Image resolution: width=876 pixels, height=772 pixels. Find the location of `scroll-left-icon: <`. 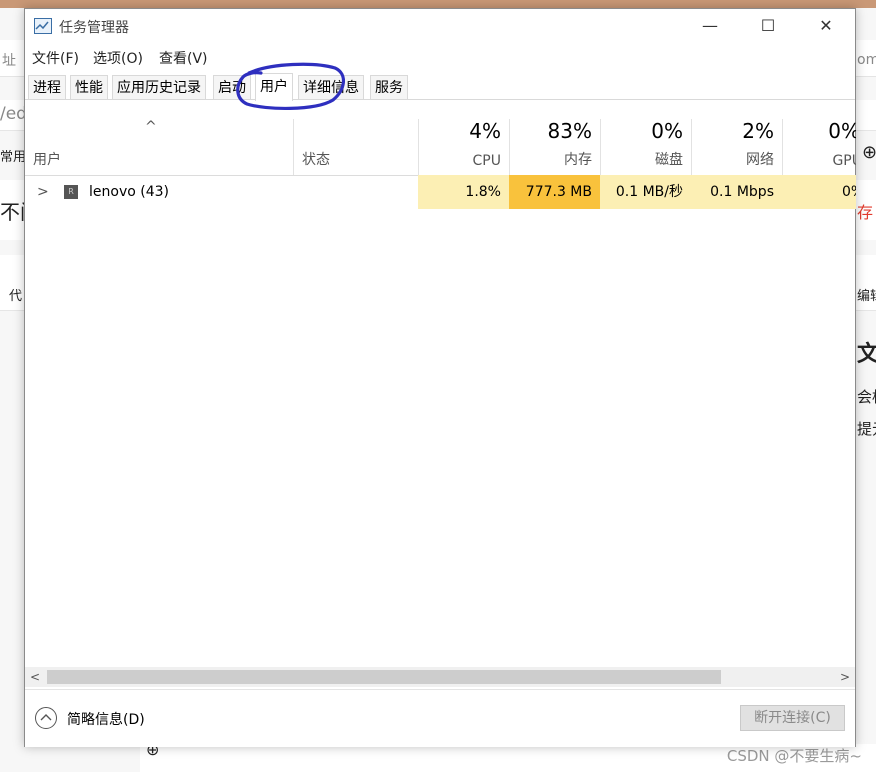

scroll-left-icon: < is located at coordinates (35, 677).